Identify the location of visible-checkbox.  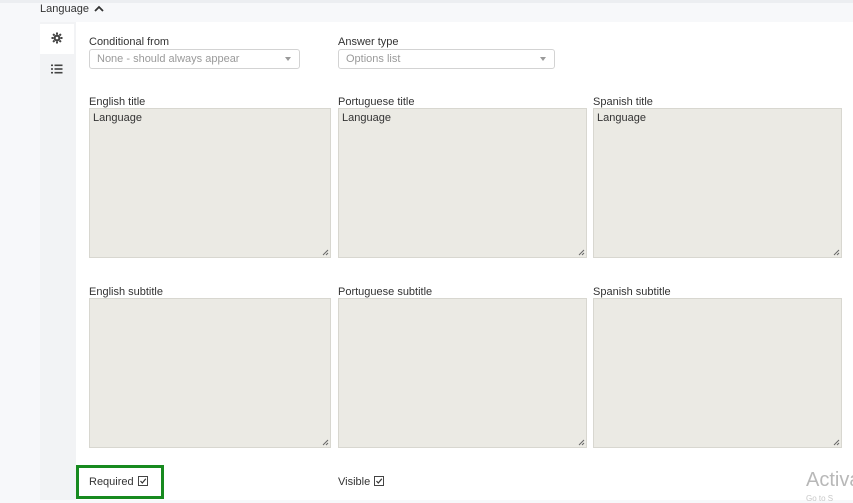
(379, 481).